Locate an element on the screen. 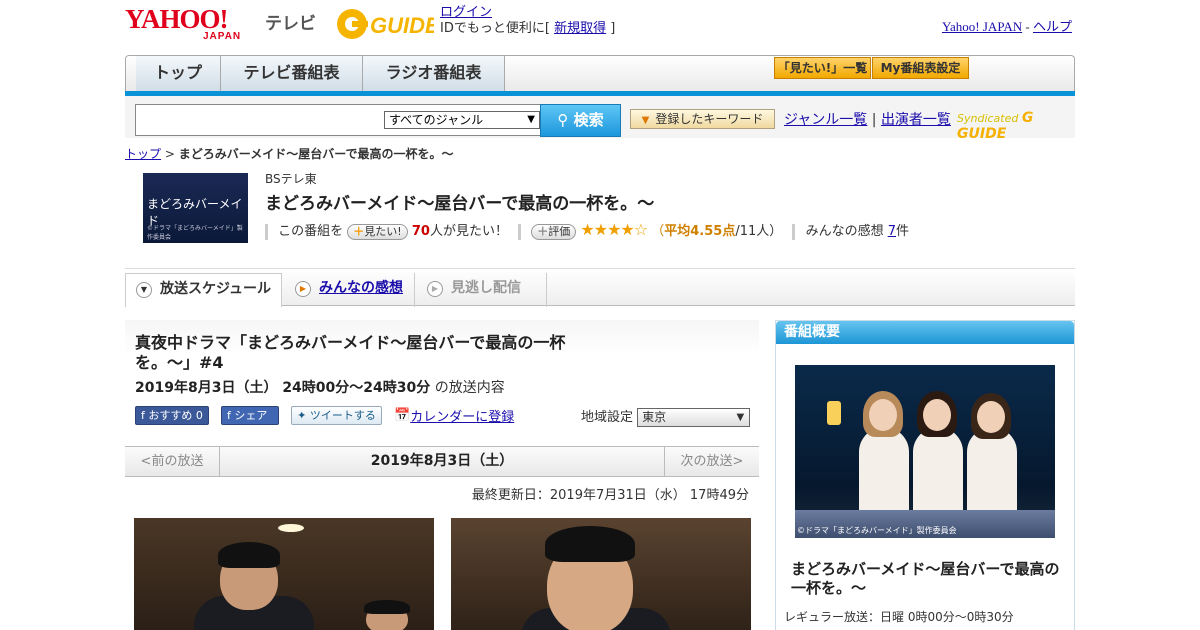 The width and height of the screenshot is (1200, 630). yahoo-tv-logo: YAHOO! JAPAN テレビ is located at coordinates (222, 25).